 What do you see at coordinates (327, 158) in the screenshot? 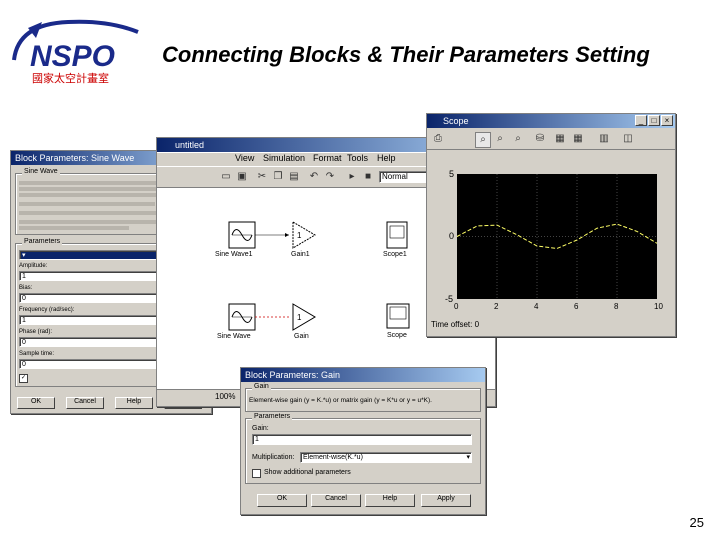
I see `menu-format: Format` at bounding box center [327, 158].